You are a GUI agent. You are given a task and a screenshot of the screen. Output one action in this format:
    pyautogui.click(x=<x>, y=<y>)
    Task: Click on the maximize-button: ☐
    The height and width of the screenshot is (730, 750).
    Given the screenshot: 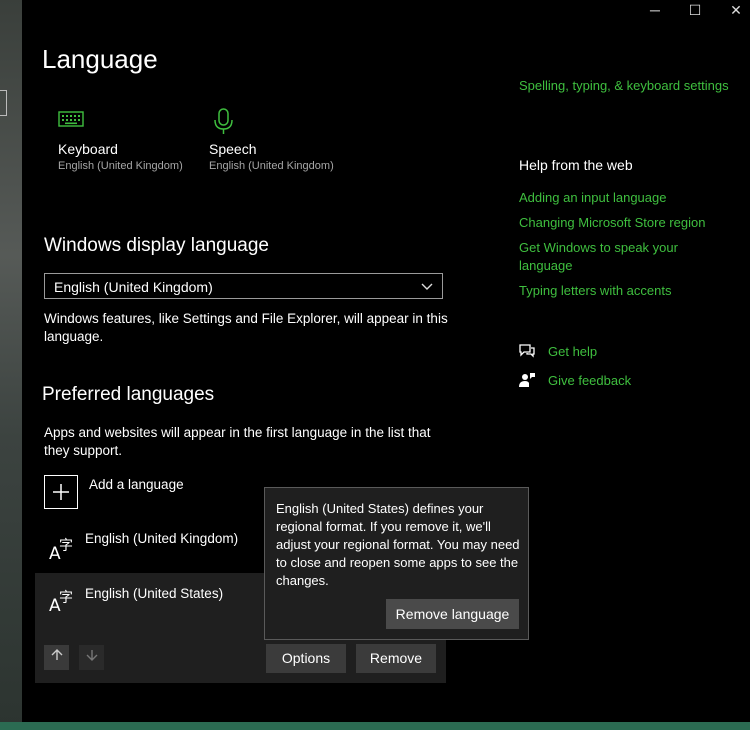 What is the action you would take?
    pyautogui.click(x=695, y=11)
    